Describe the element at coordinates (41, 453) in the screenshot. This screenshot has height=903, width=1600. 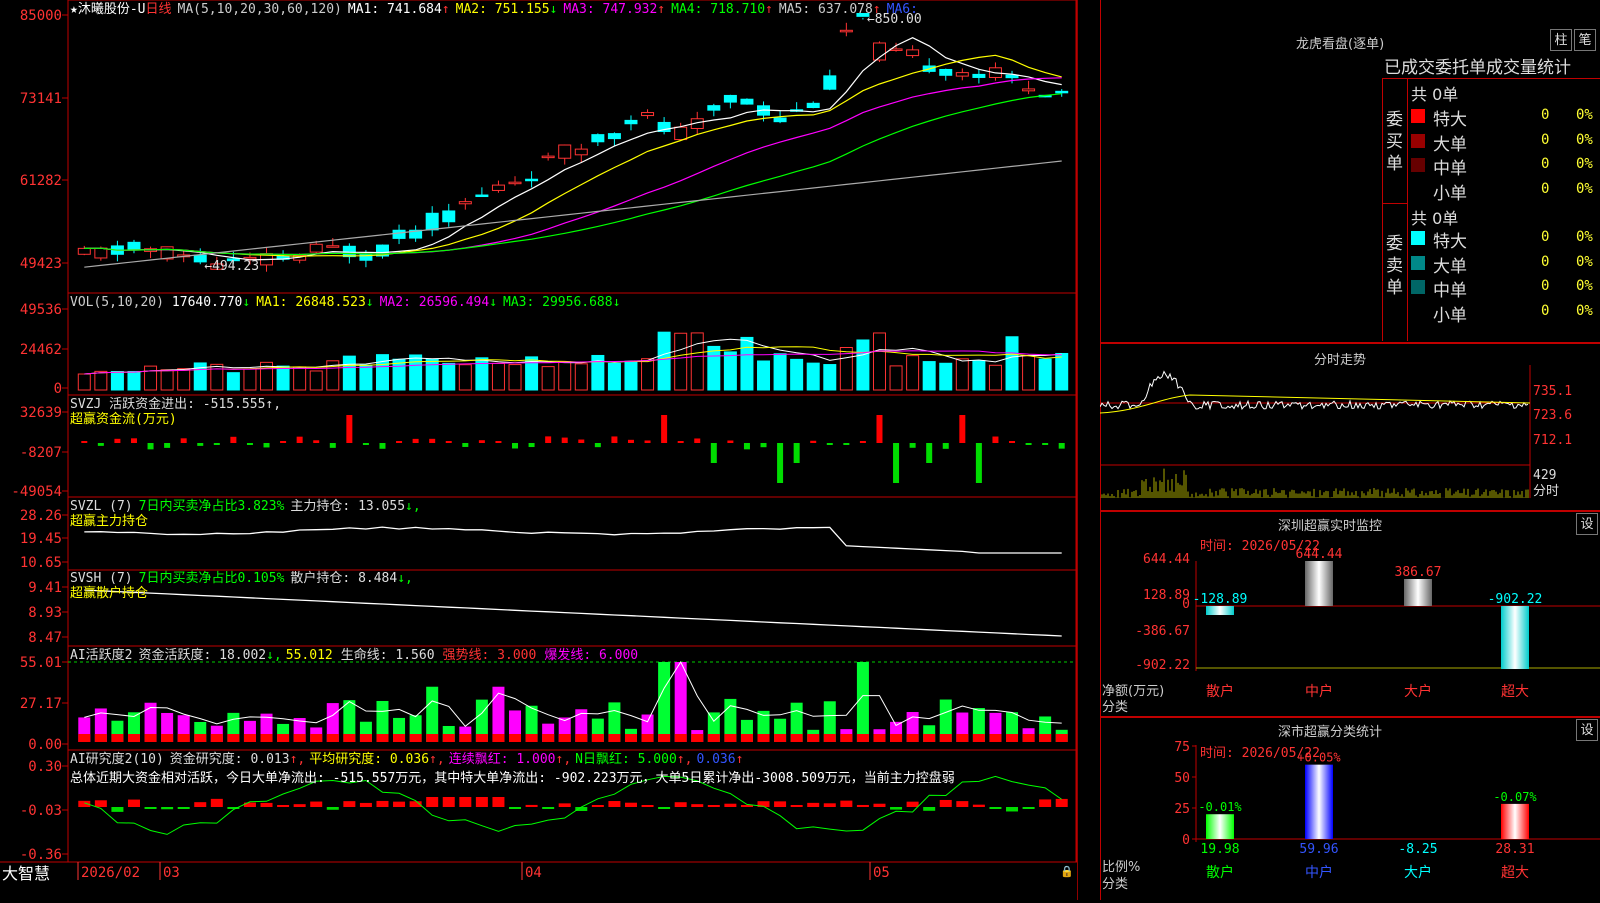
I see `svzj-y-tick: -8207` at that location.